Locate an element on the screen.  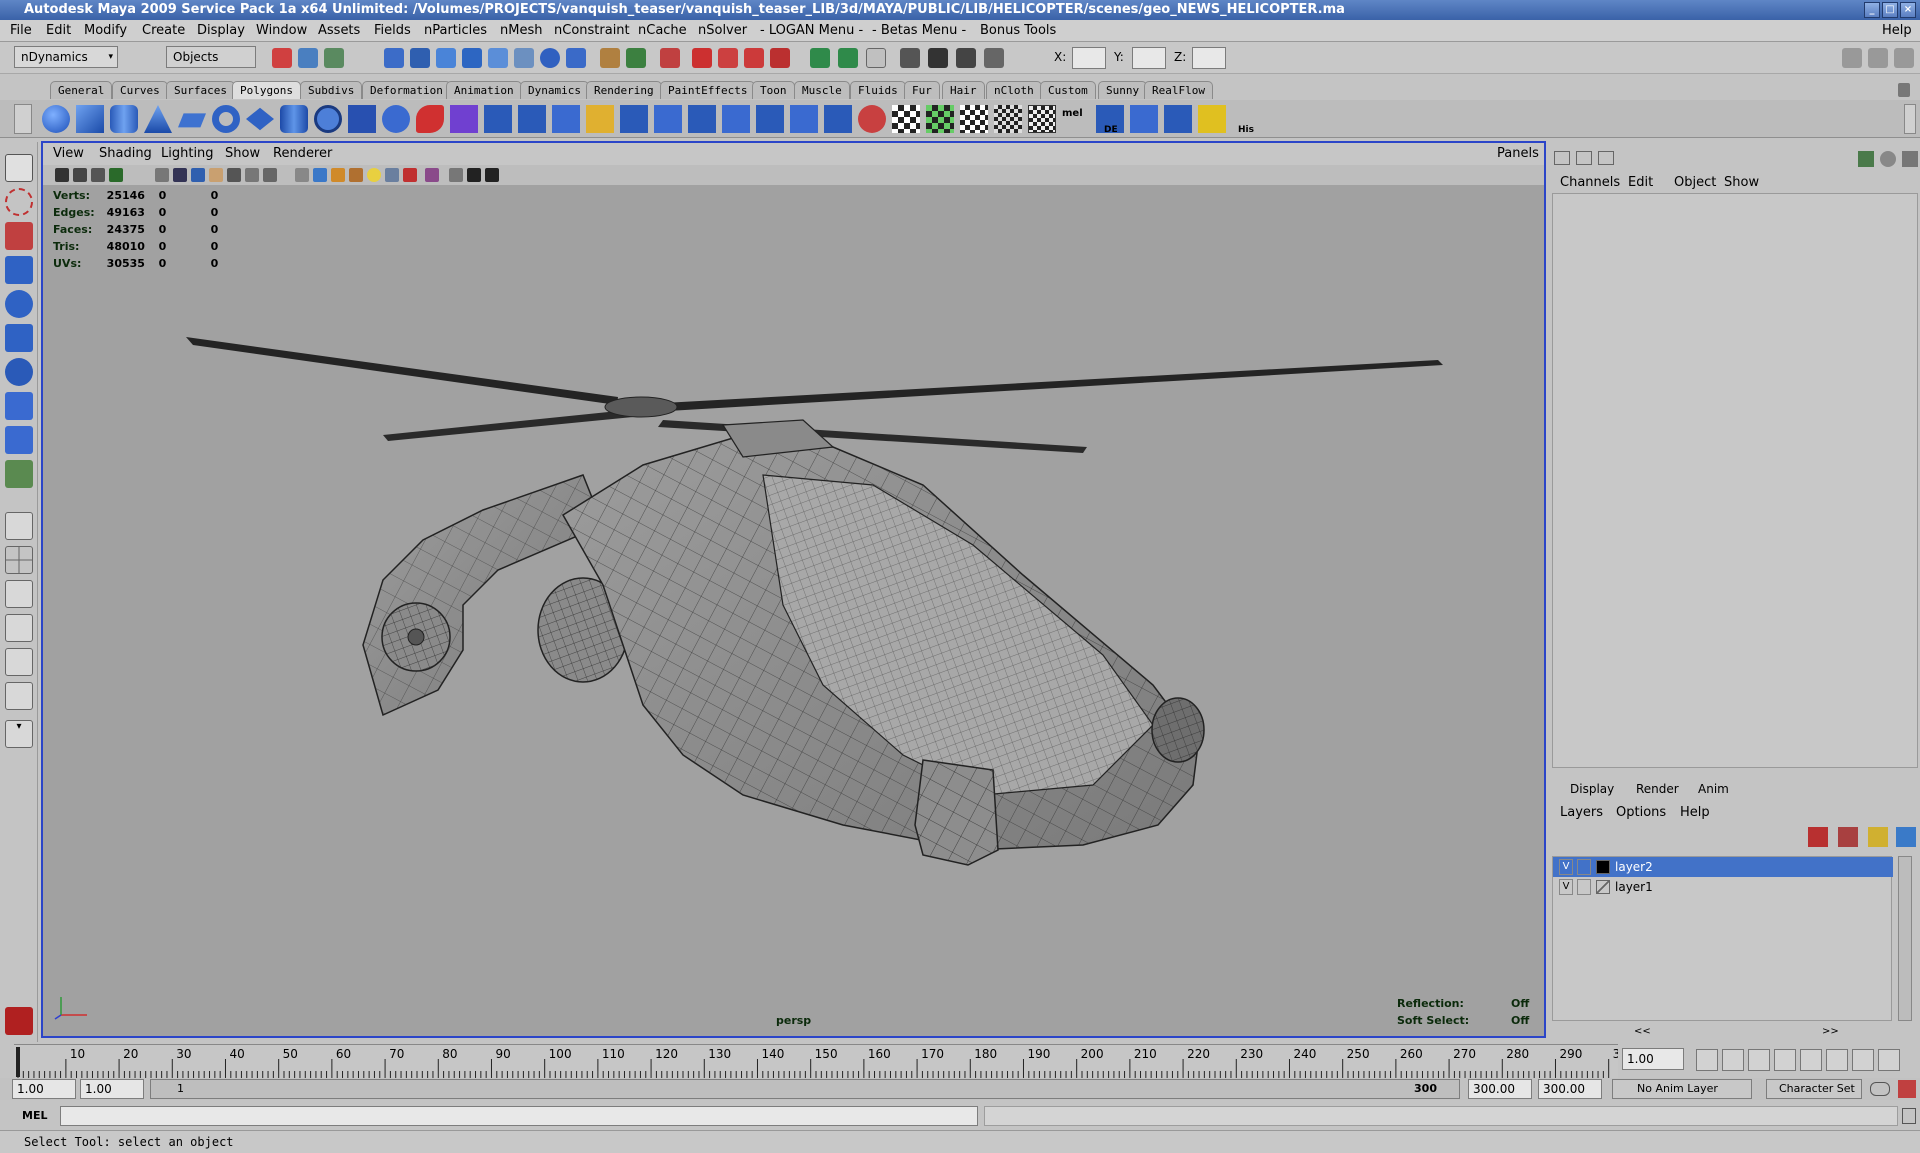
menu-fields: Fields is located at coordinates (392, 30).